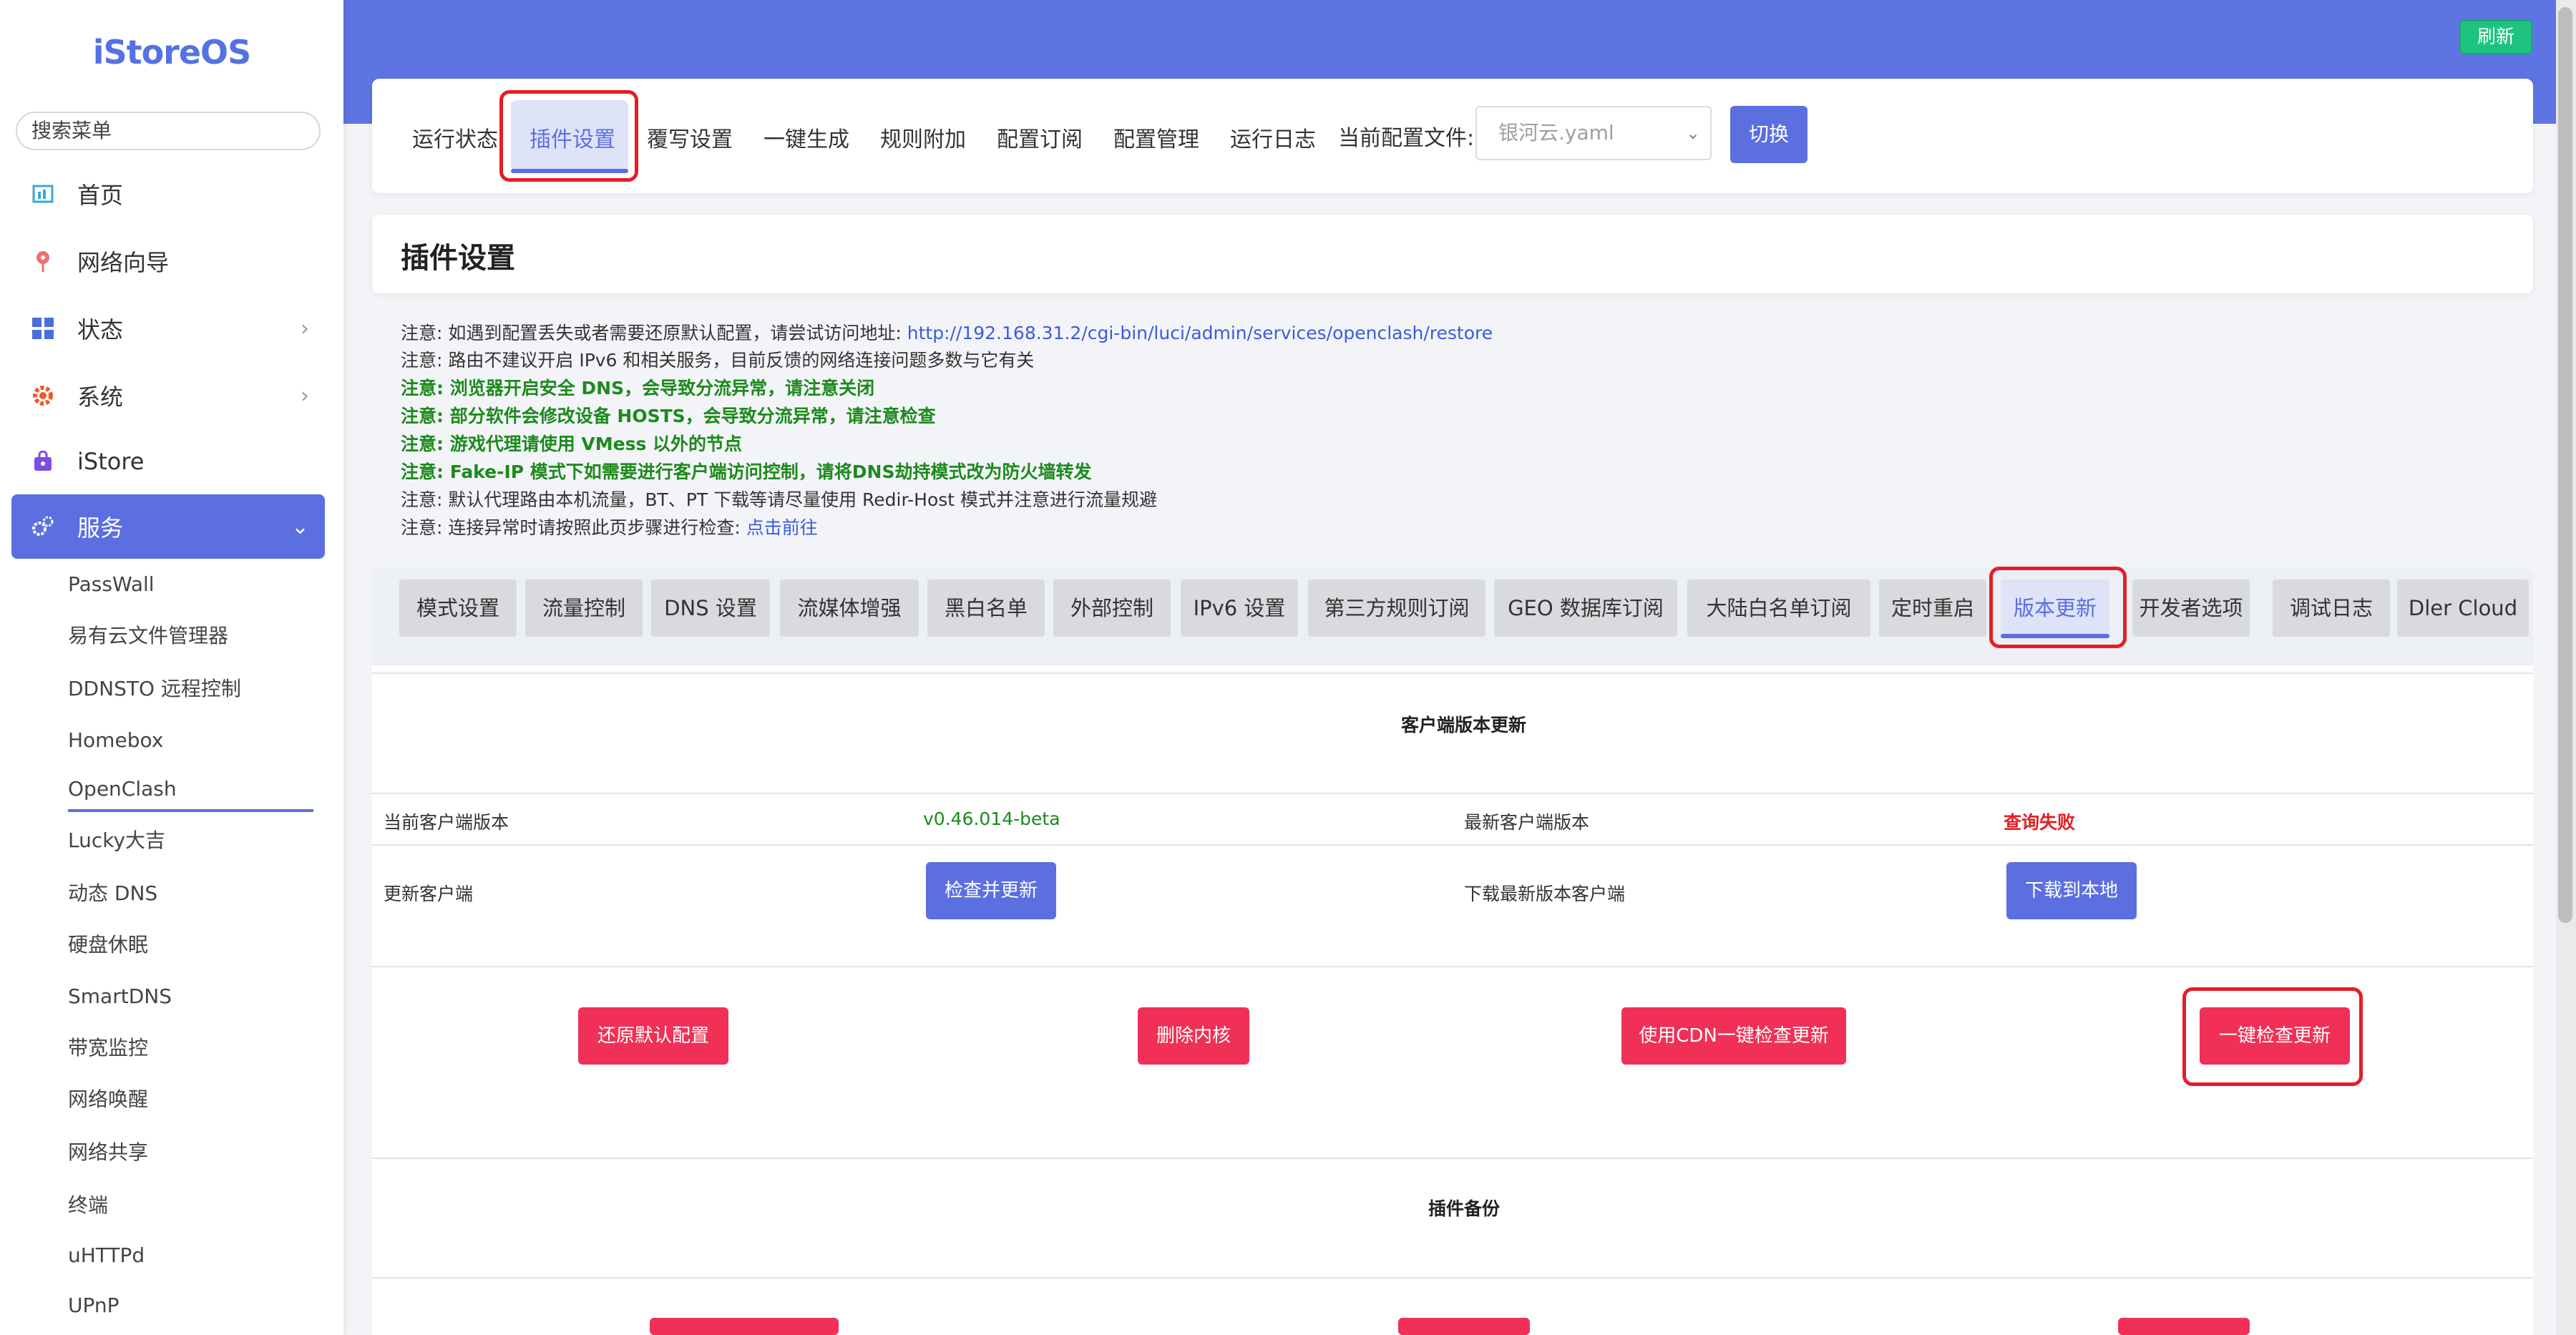  Describe the element at coordinates (1527, 822) in the screenshot. I see `latest-version-label: 最新客户端版本` at that location.